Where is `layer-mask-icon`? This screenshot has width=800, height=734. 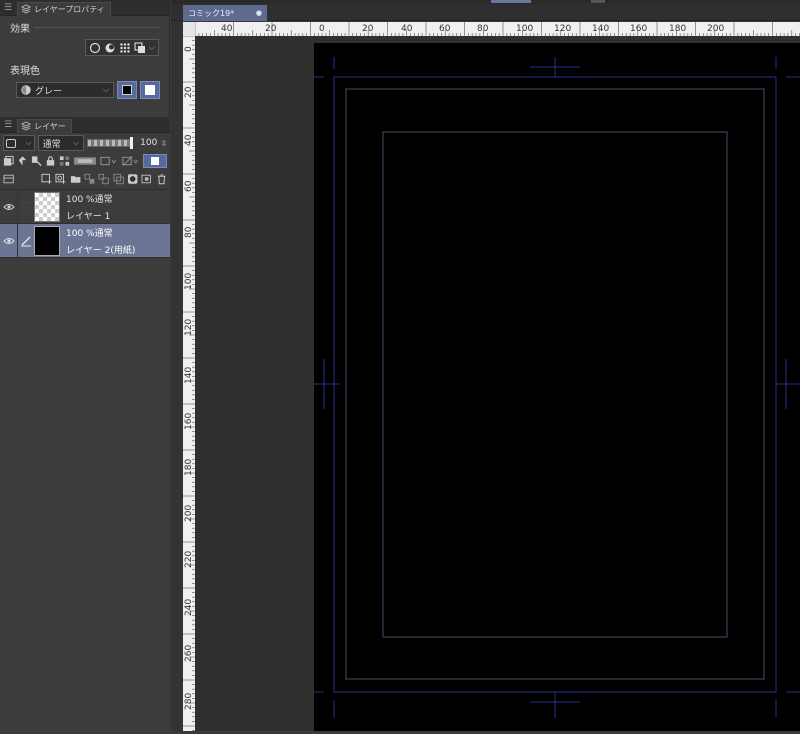
layer-mask-icon is located at coordinates (132, 179).